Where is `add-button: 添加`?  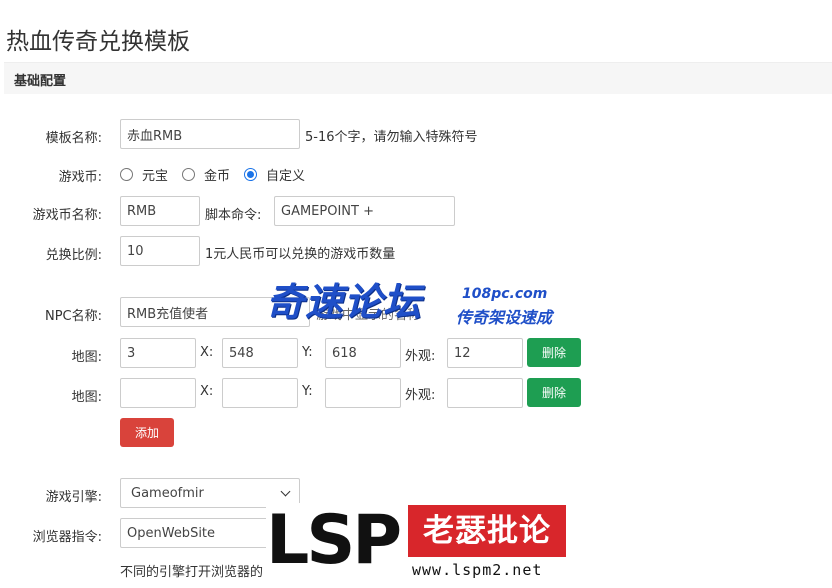 add-button: 添加 is located at coordinates (147, 432).